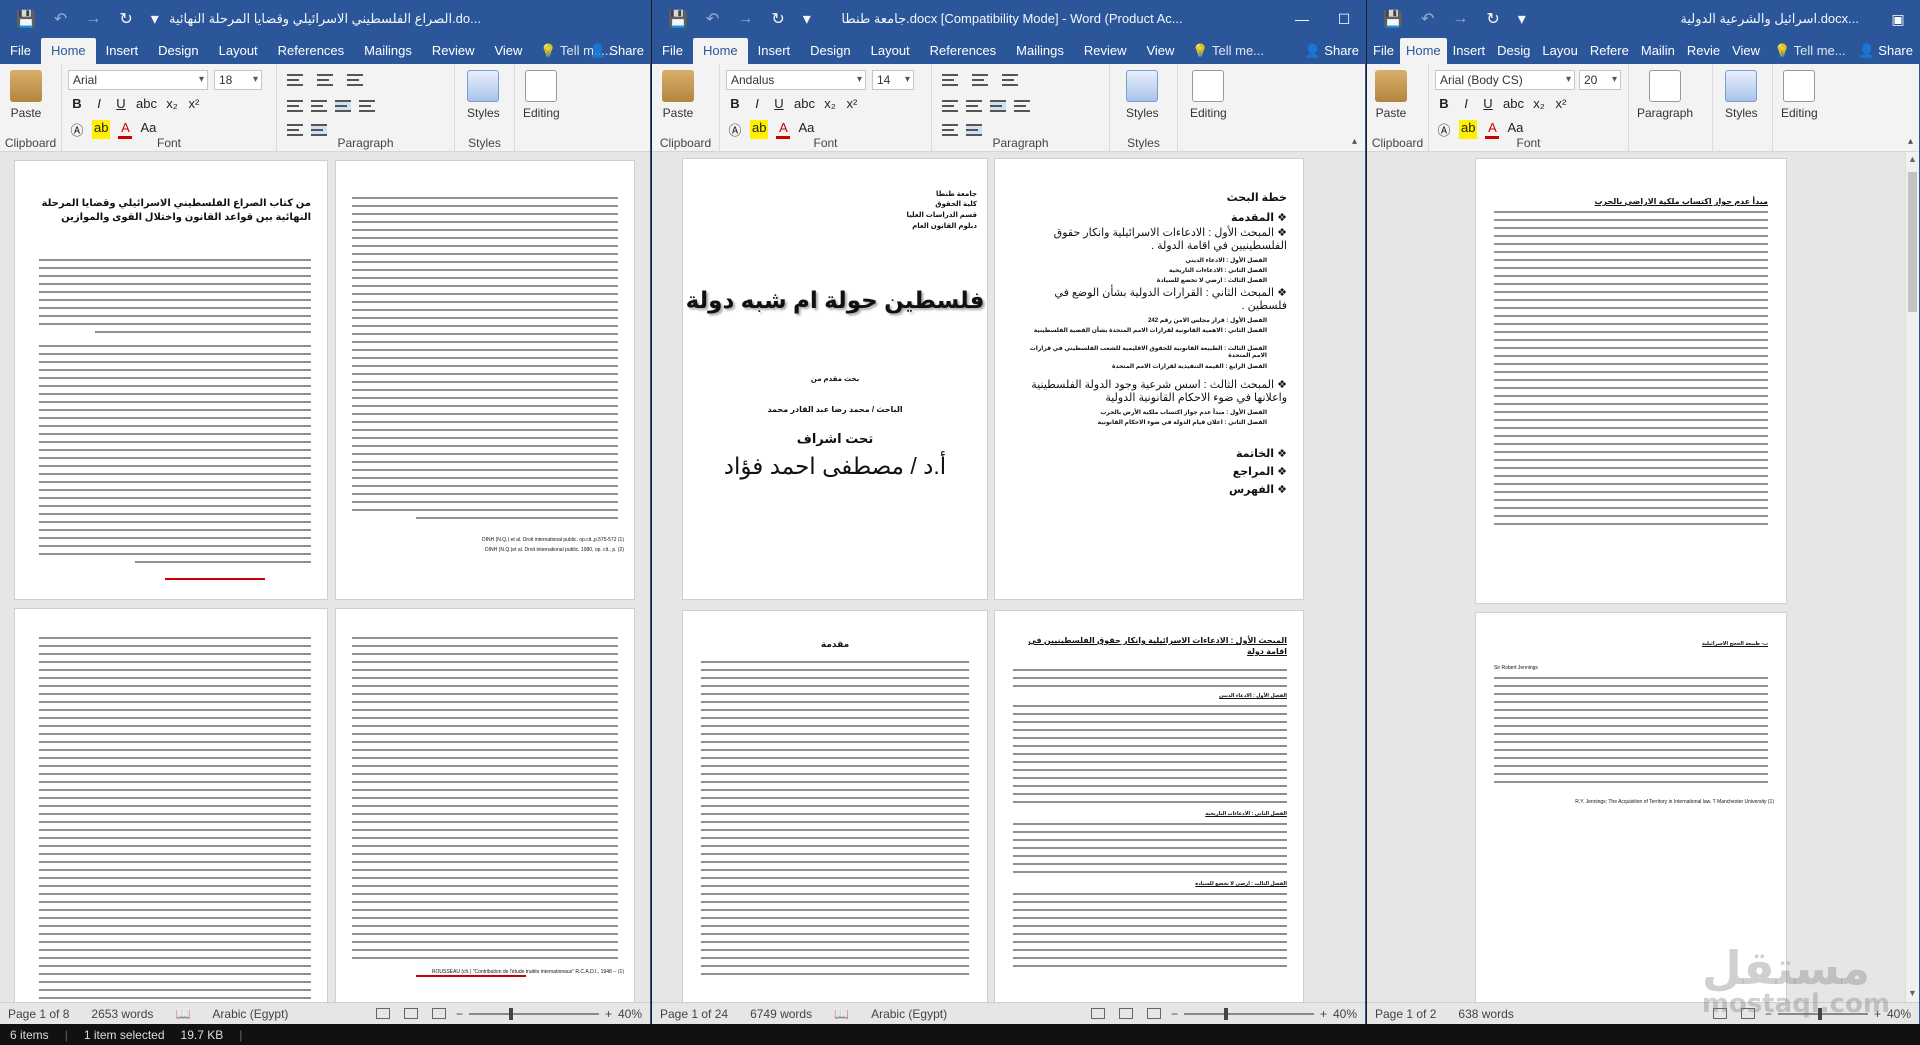 The image size is (1920, 1045). What do you see at coordinates (1492, 19) in the screenshot?
I see `refresh-icon: ↻` at bounding box center [1492, 19].